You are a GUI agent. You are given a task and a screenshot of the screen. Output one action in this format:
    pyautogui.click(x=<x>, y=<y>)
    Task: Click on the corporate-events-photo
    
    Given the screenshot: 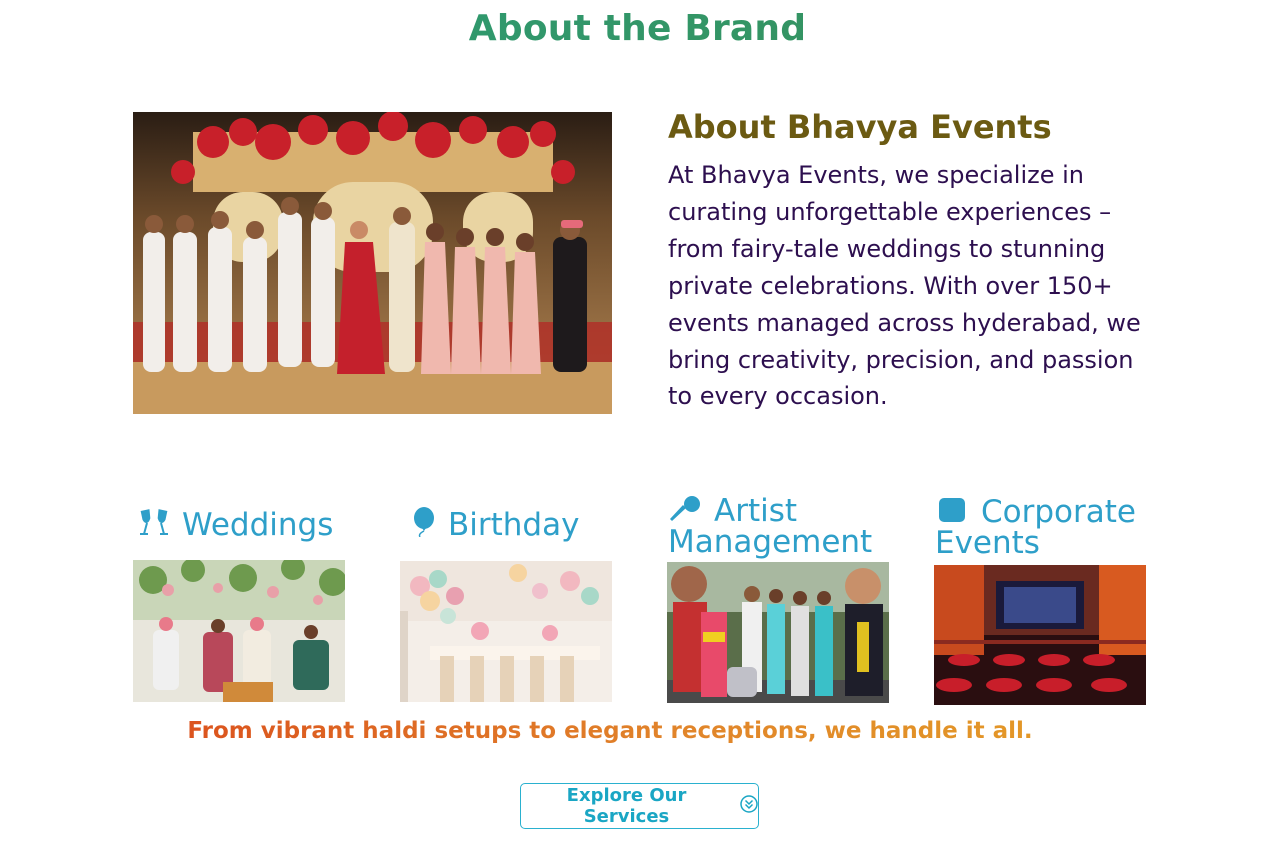 What is the action you would take?
    pyautogui.click(x=1040, y=635)
    